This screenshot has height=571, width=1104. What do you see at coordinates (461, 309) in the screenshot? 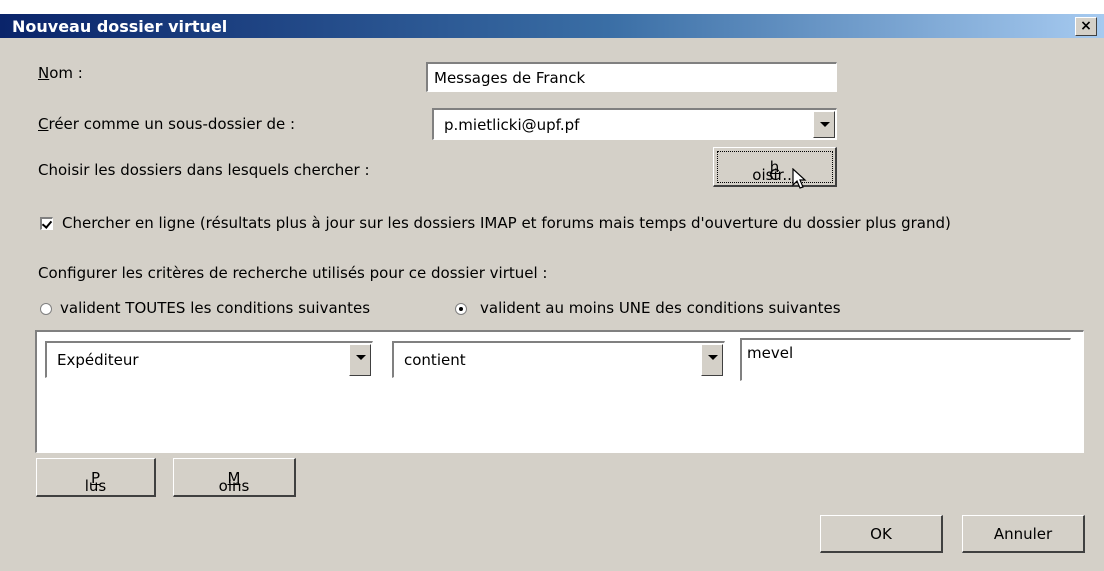
I see `match-any-radio` at bounding box center [461, 309].